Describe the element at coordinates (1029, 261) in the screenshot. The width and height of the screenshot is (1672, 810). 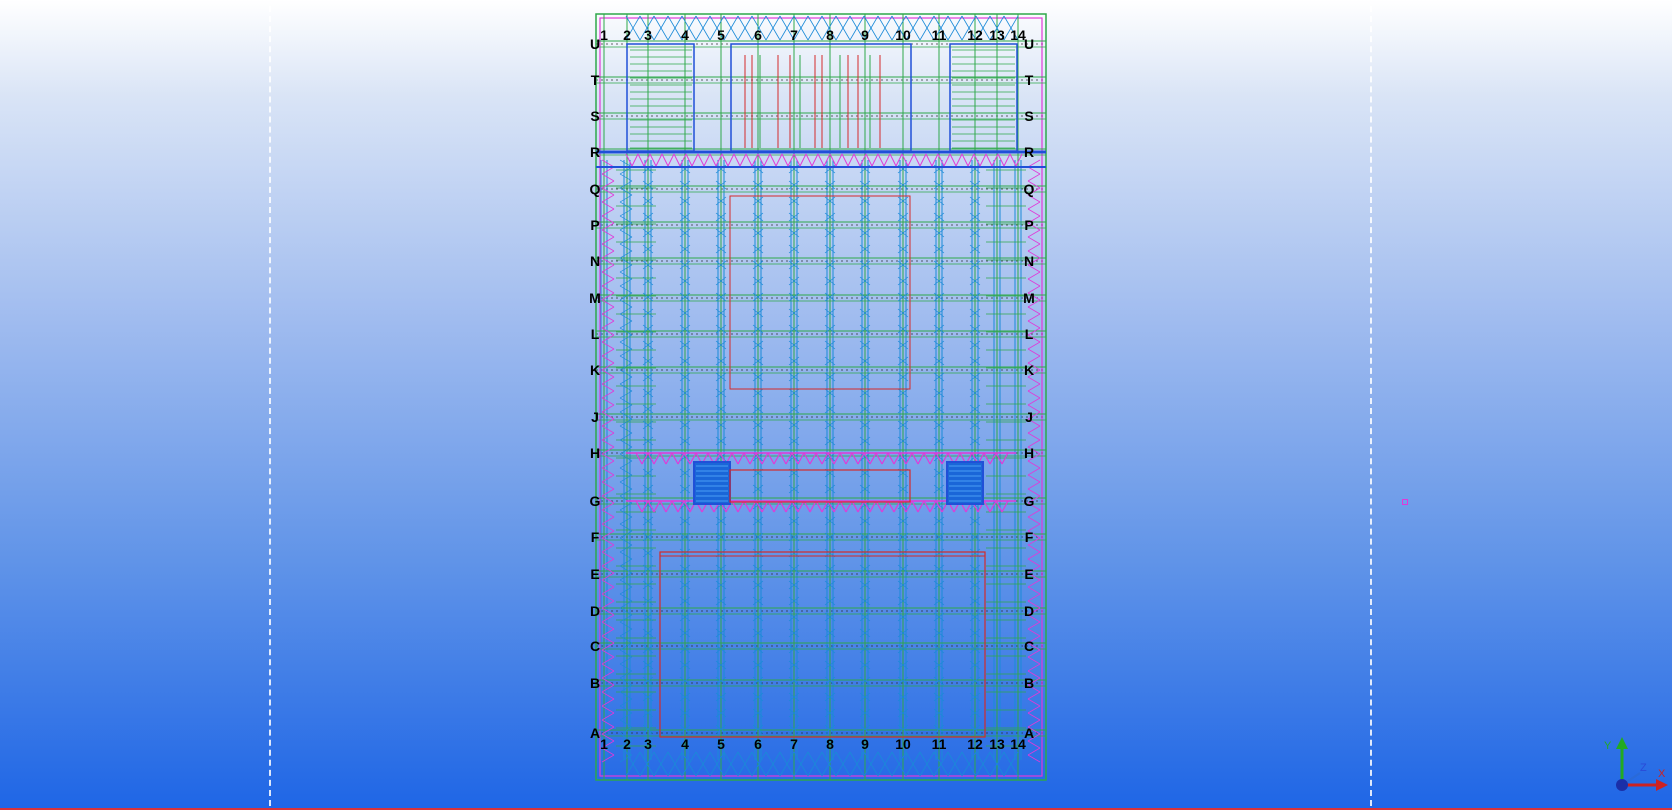
I see `row-label-right-N: N` at that location.